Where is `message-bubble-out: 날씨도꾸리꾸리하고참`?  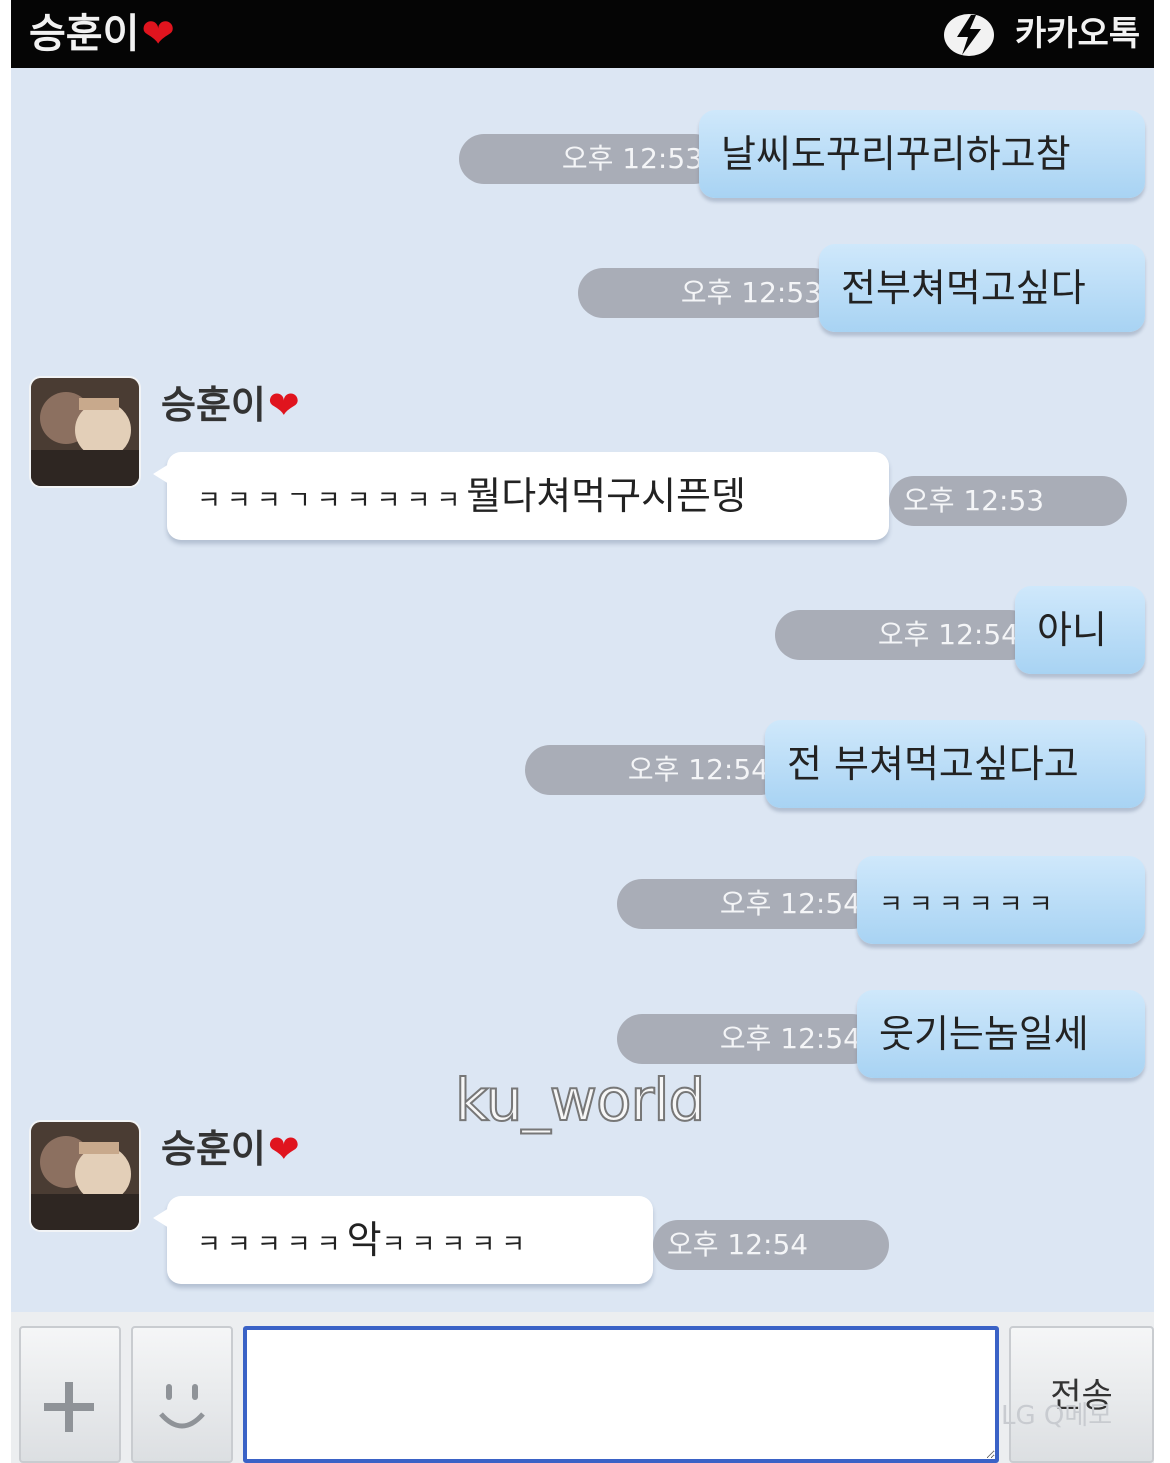 message-bubble-out: 날씨도꾸리꾸리하고참 is located at coordinates (922, 154).